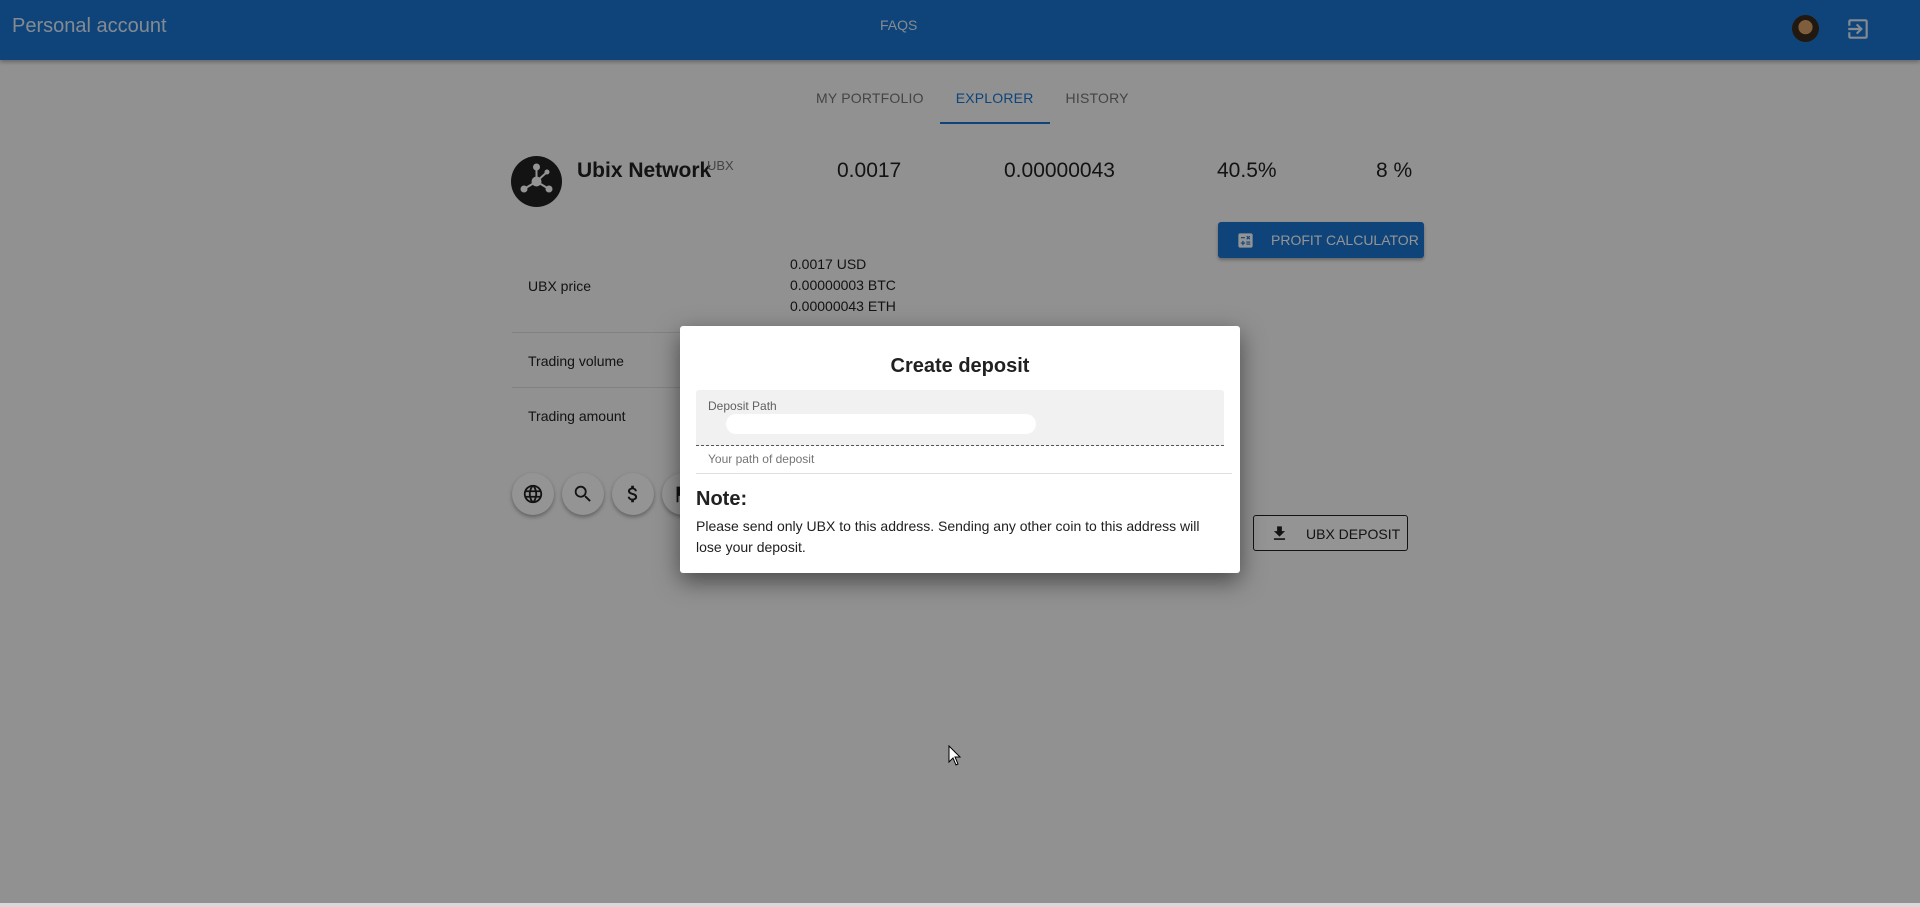 Image resolution: width=1920 pixels, height=907 pixels. I want to click on taskbar-strip, so click(960, 905).